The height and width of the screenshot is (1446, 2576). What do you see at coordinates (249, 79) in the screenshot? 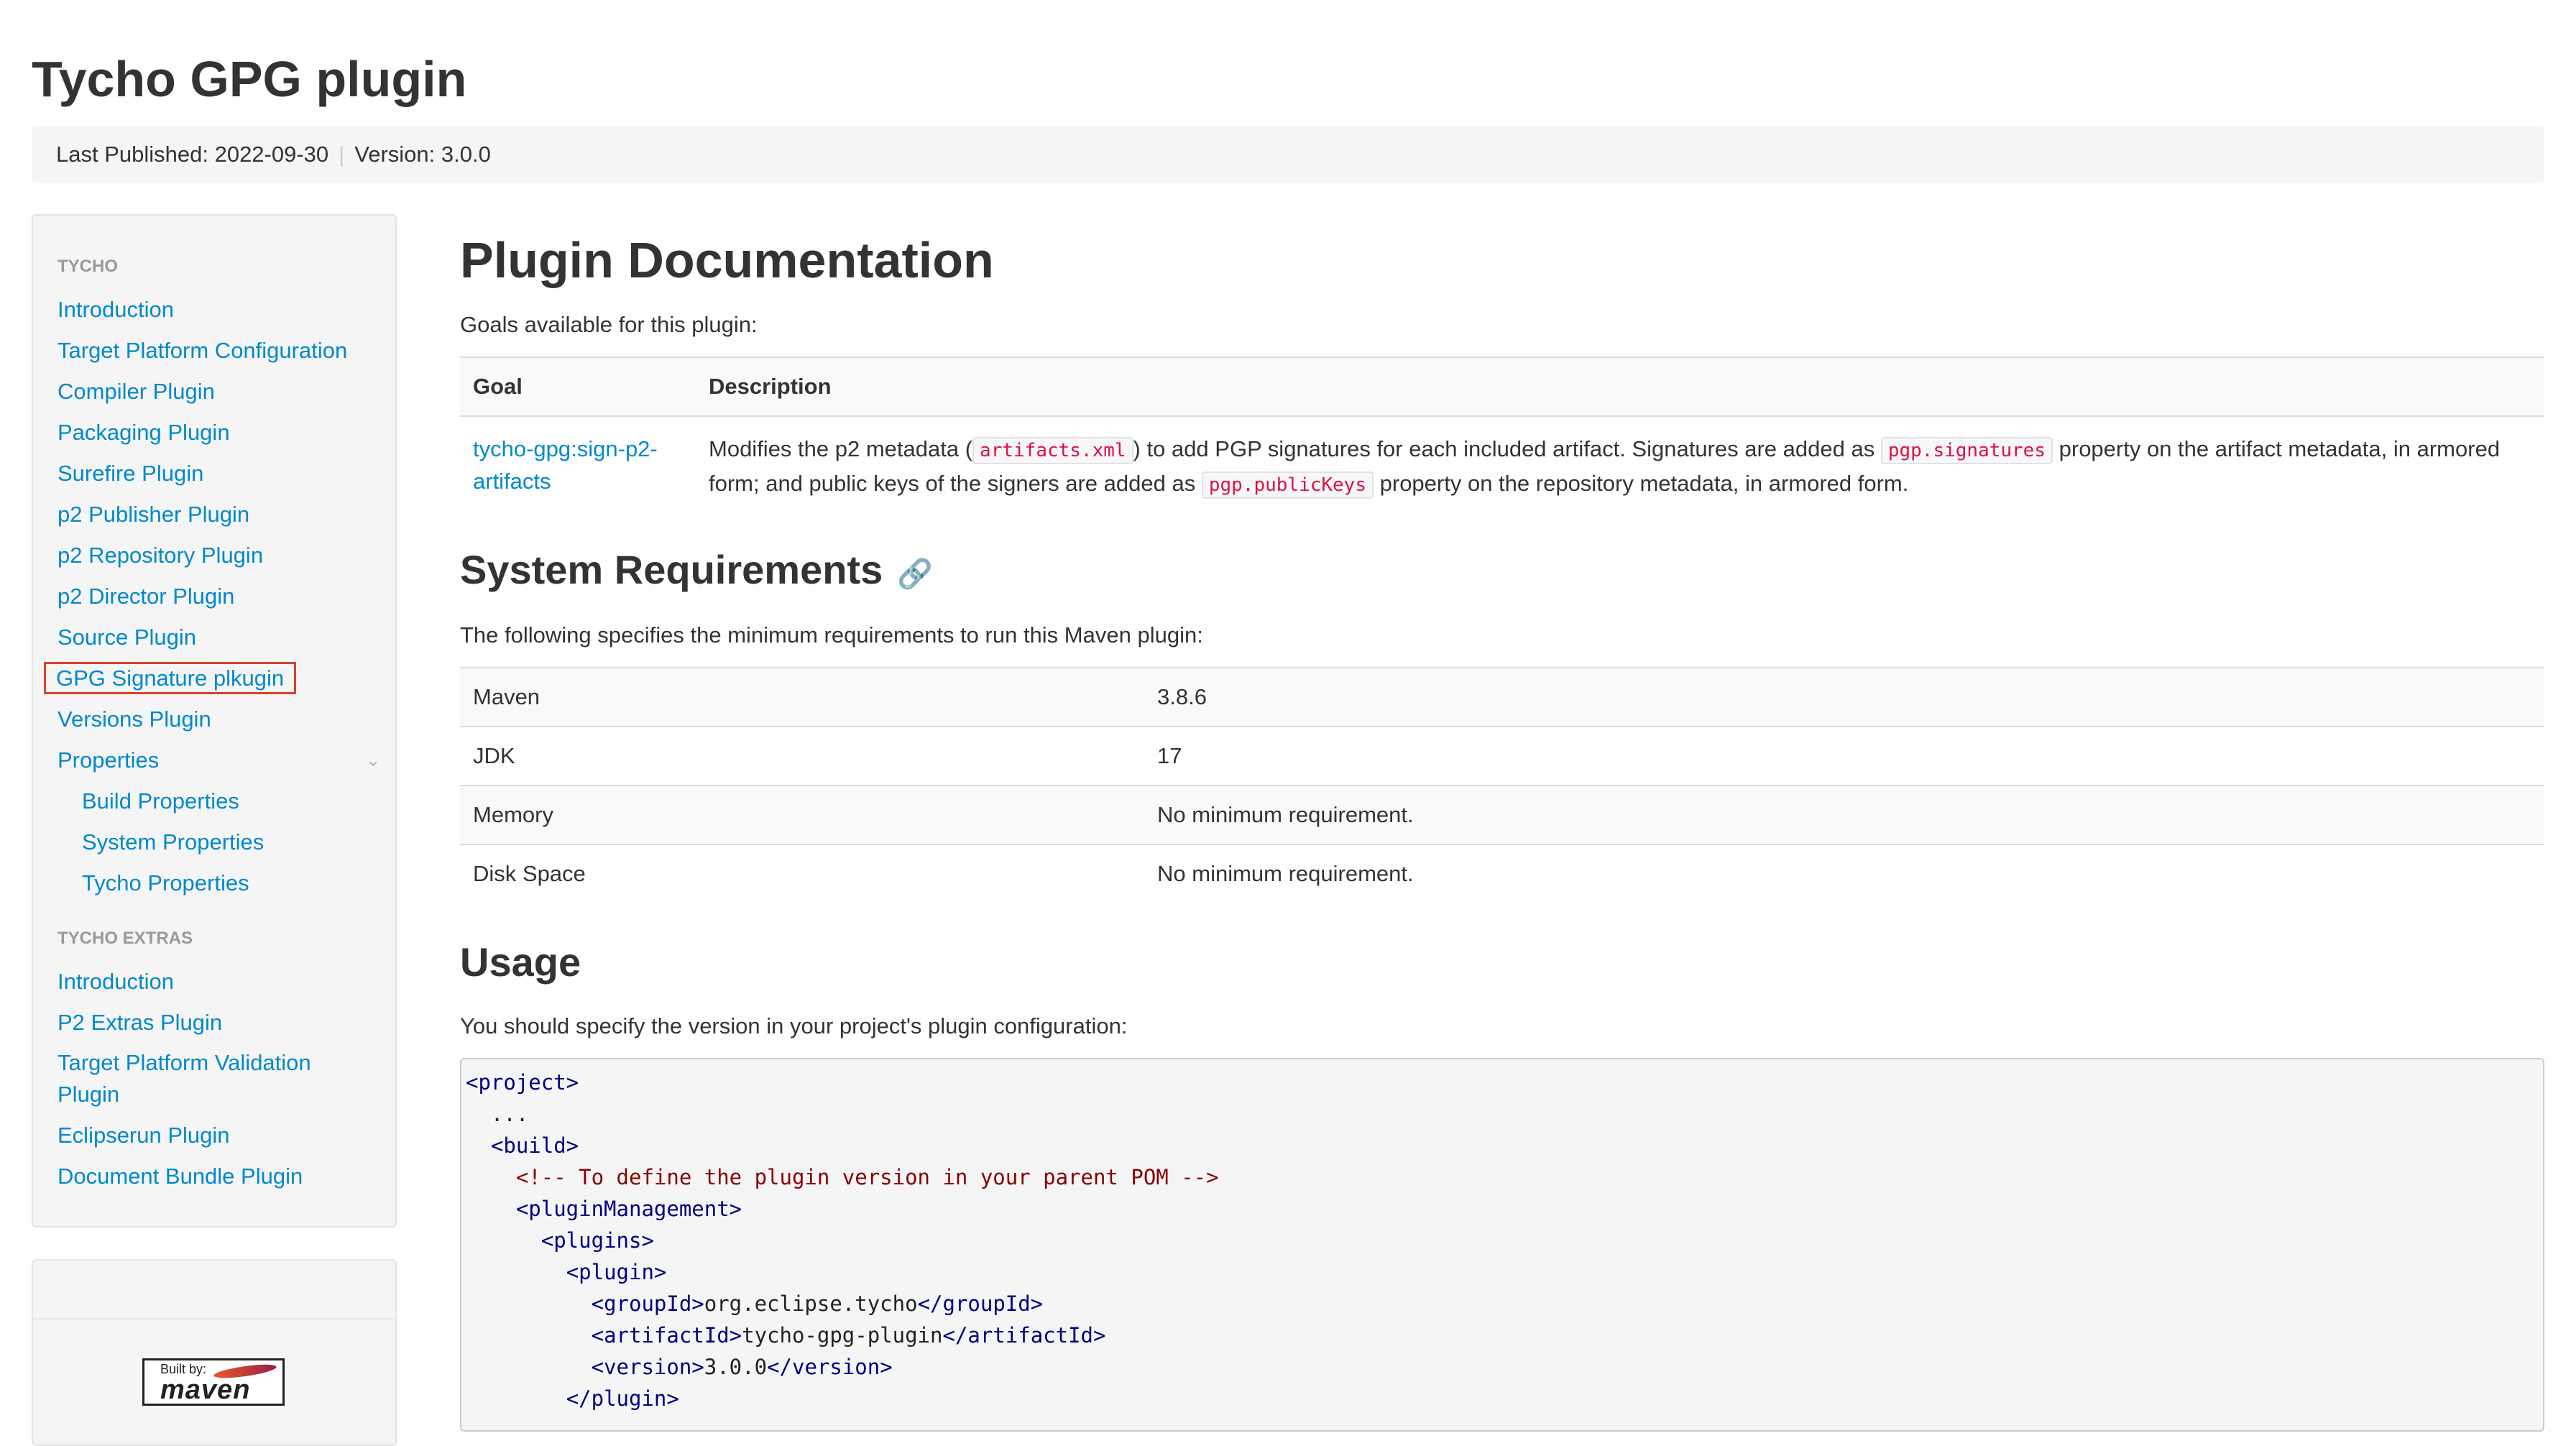
I see `site-title: Tycho GPG plugin` at bounding box center [249, 79].